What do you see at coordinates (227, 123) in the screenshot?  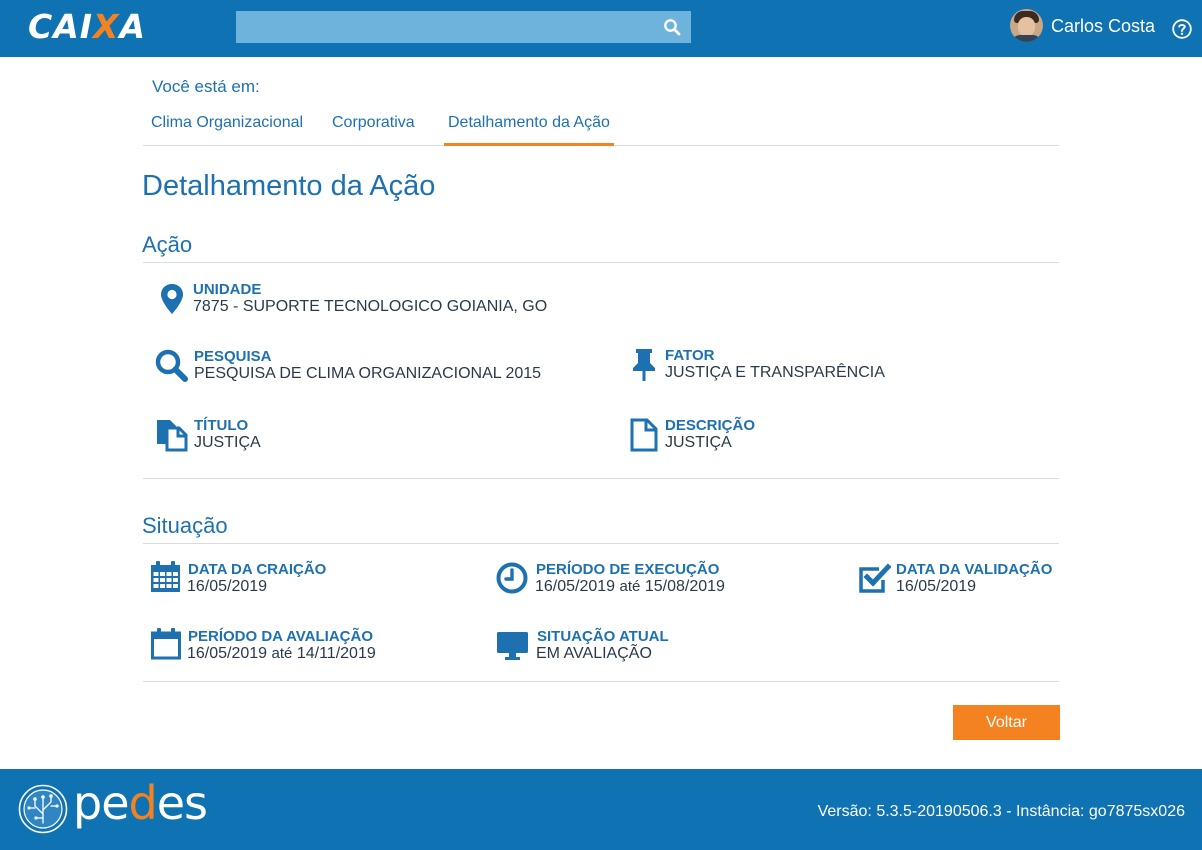 I see `breadcrumb-clima-organizacional: Clima Organizacional` at bounding box center [227, 123].